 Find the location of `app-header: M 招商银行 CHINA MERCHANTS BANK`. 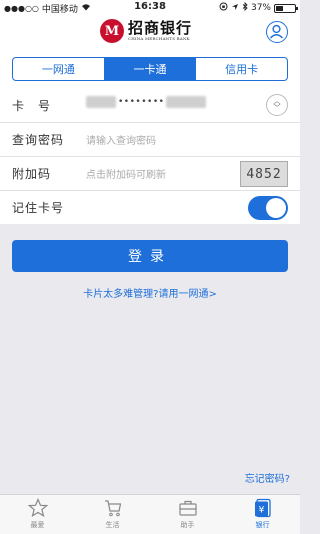

app-header: M 招商银行 CHINA MERCHANTS BANK is located at coordinates (150, 32).